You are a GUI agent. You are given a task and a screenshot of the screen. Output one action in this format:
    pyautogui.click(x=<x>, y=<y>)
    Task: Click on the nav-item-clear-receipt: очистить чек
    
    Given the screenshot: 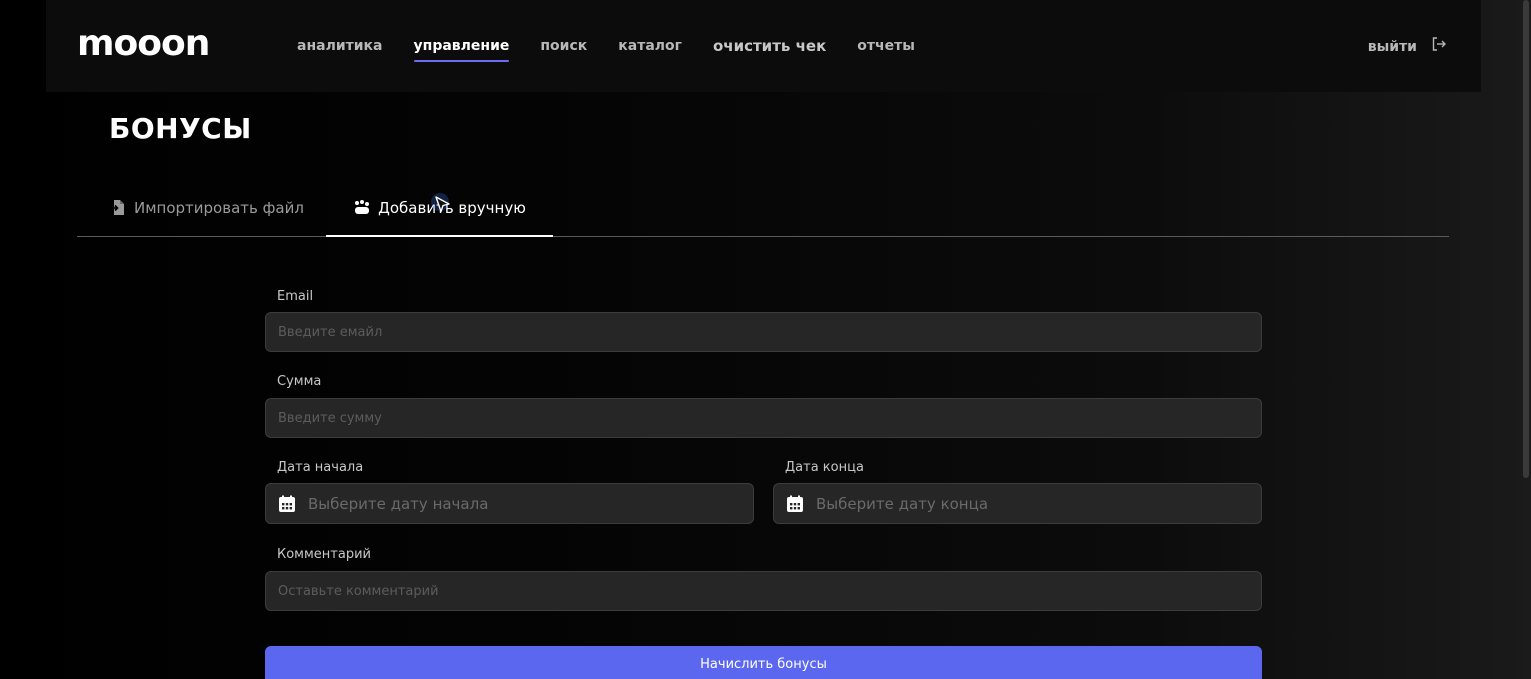 What is the action you would take?
    pyautogui.click(x=769, y=46)
    